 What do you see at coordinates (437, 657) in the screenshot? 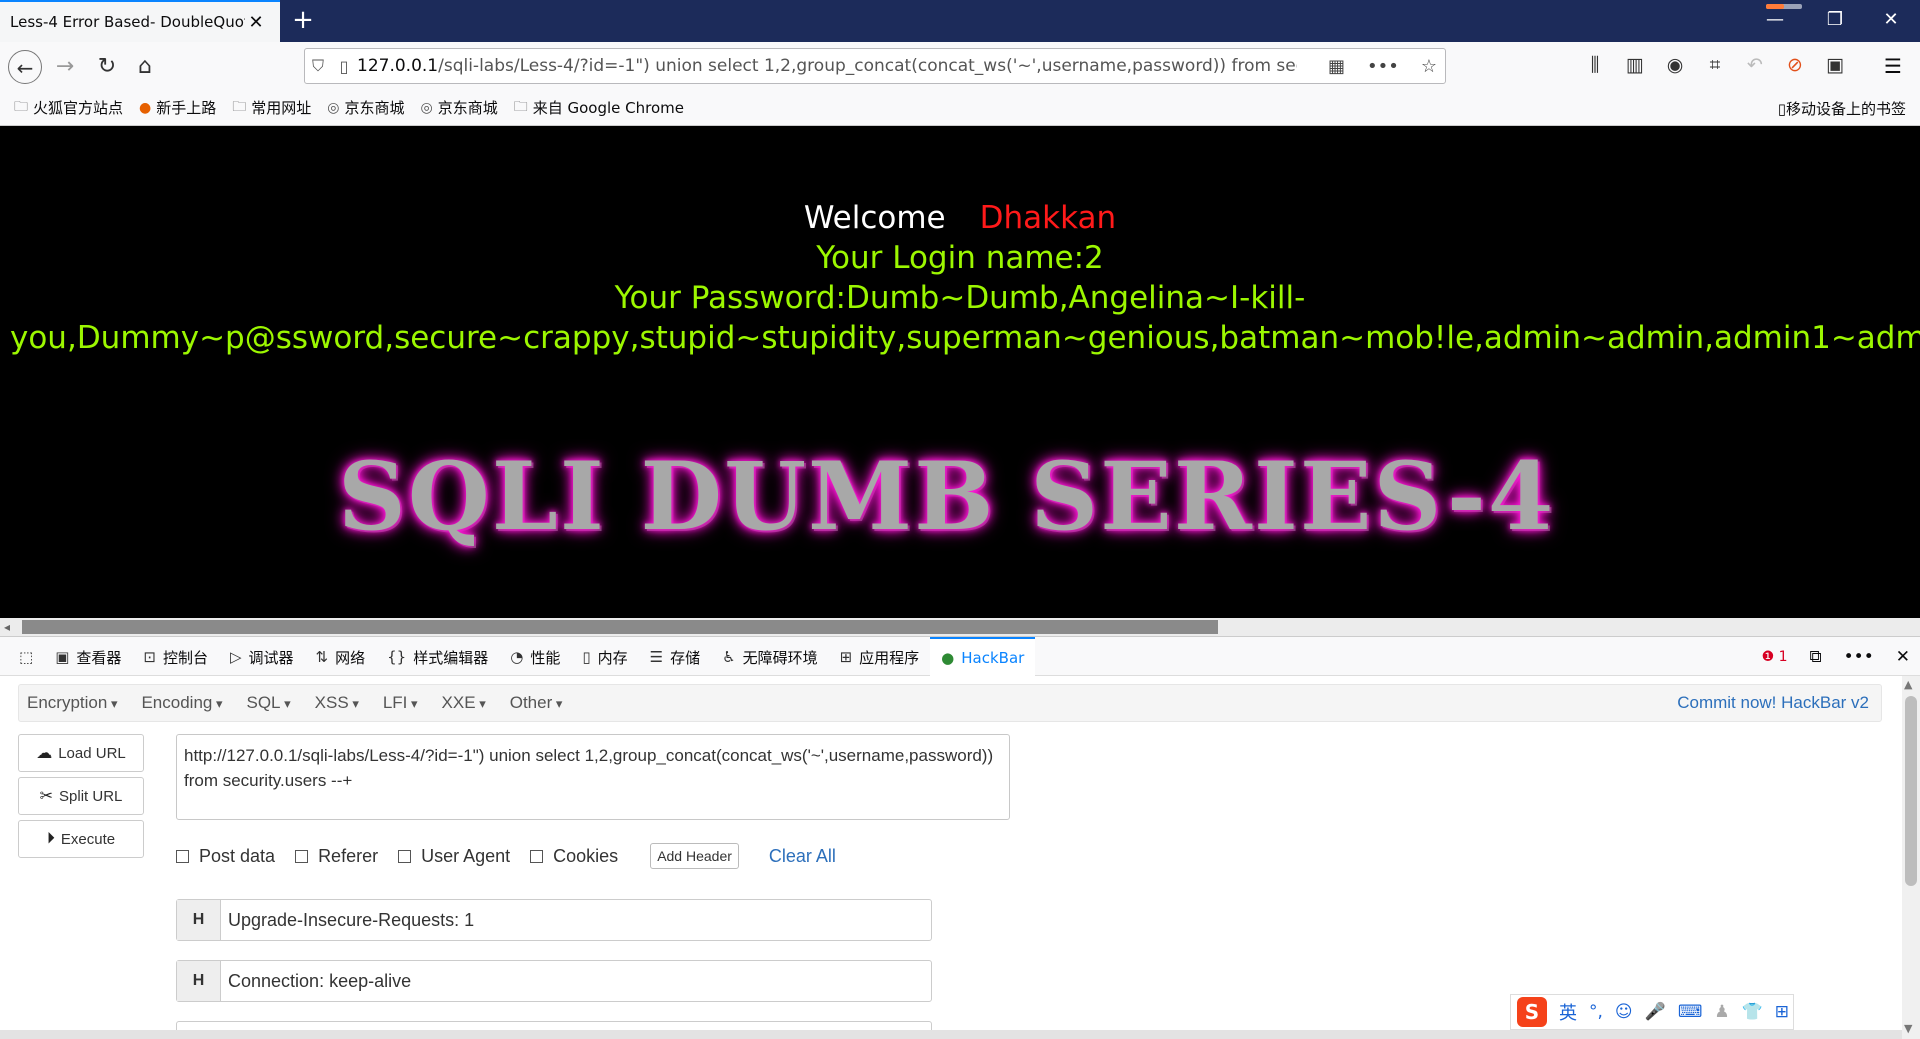
I see `tab-style-editor: {} 样式编辑器` at bounding box center [437, 657].